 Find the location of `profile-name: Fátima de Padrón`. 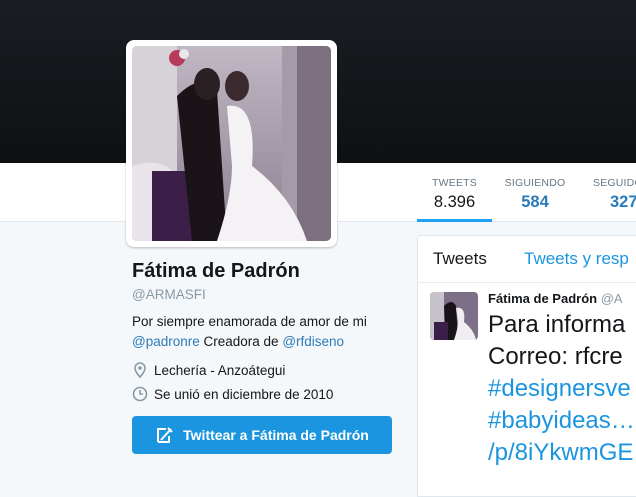

profile-name: Fátima de Padrón is located at coordinates (216, 271).